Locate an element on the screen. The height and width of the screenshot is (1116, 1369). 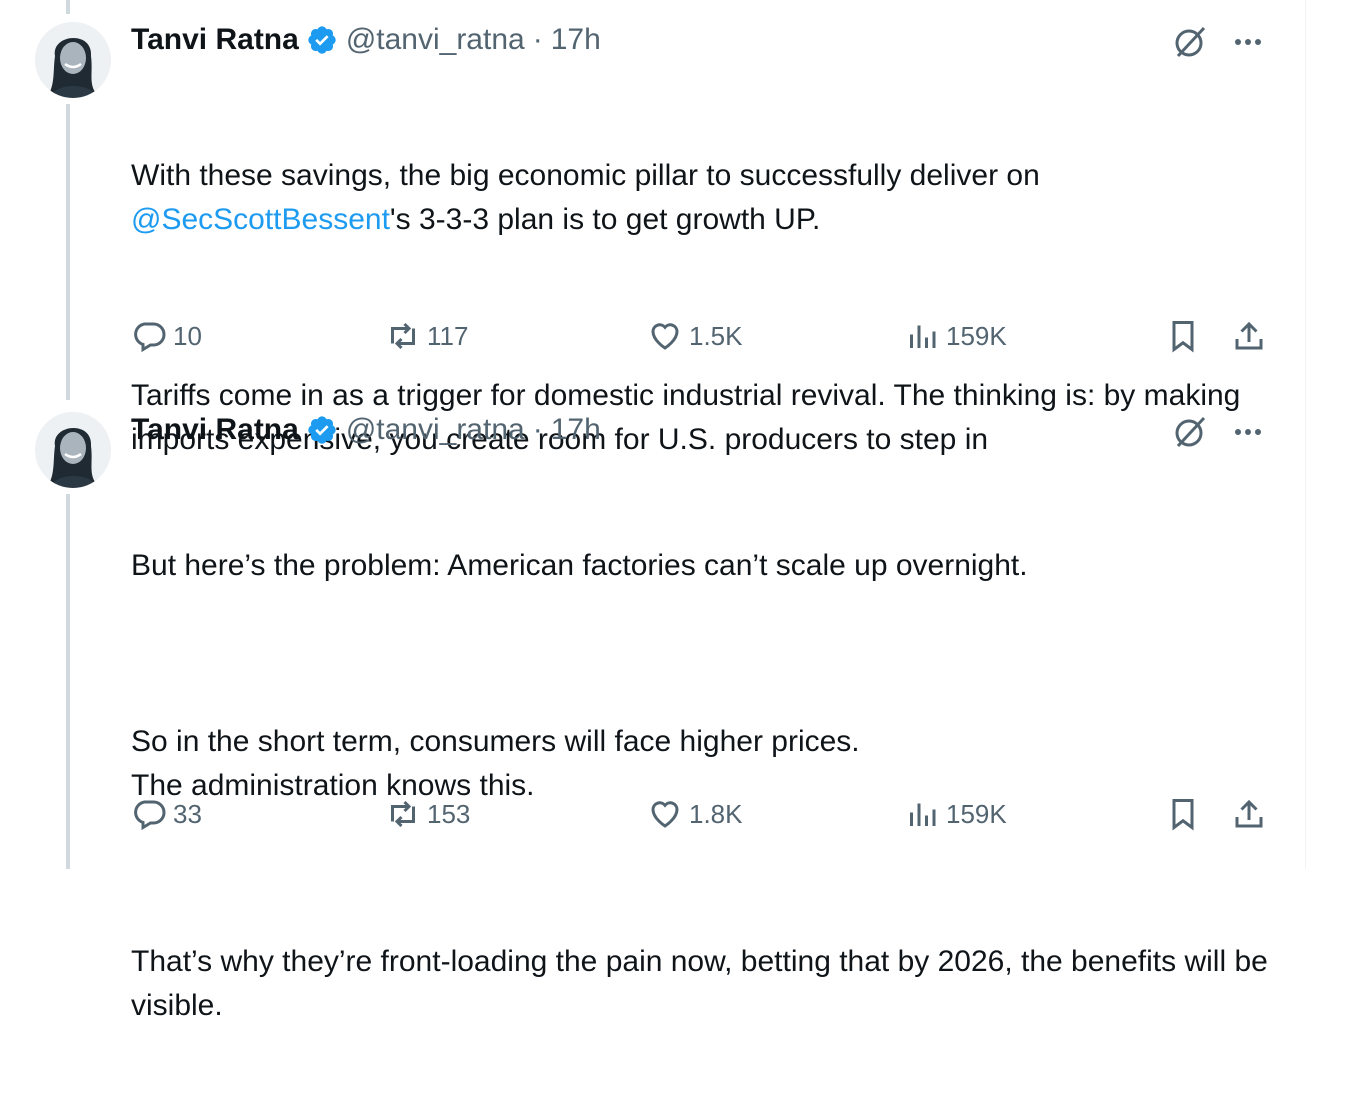
action-bar: 33 153 1.8K 159K is located at coordinates (701, 814).